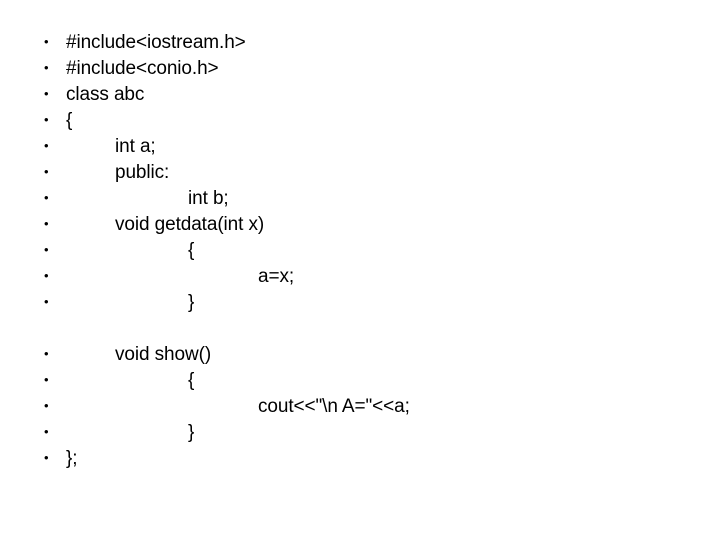 This screenshot has width=720, height=540. Describe the element at coordinates (360, 199) in the screenshot. I see `code-line: • int b;` at that location.